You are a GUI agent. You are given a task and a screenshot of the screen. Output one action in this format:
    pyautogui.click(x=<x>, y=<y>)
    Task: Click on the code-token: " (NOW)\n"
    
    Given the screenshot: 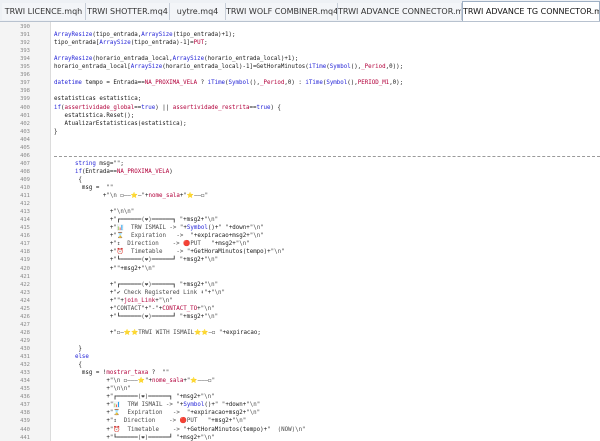 What is the action you would take?
    pyautogui.click(x=286, y=429)
    